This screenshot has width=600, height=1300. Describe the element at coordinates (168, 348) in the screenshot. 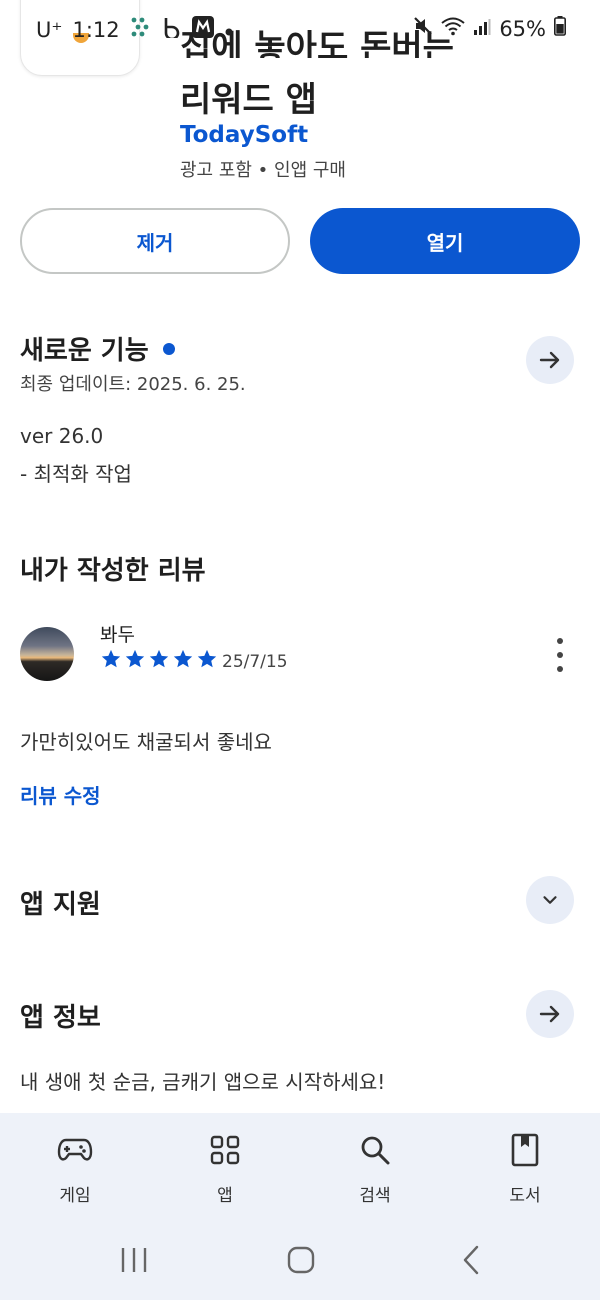

I see `new-indicator-dot` at that location.